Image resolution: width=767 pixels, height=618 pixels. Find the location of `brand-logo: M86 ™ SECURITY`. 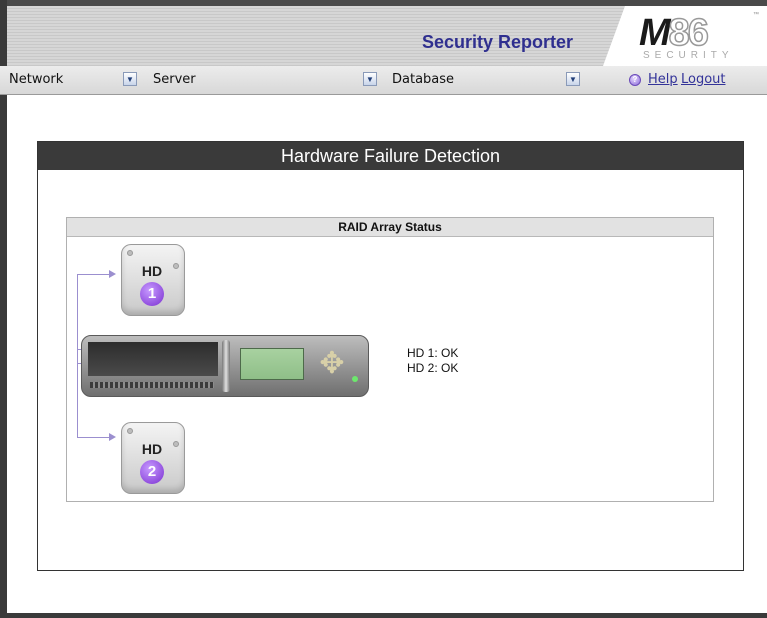

brand-logo: M86 ™ SECURITY is located at coordinates (685, 36).